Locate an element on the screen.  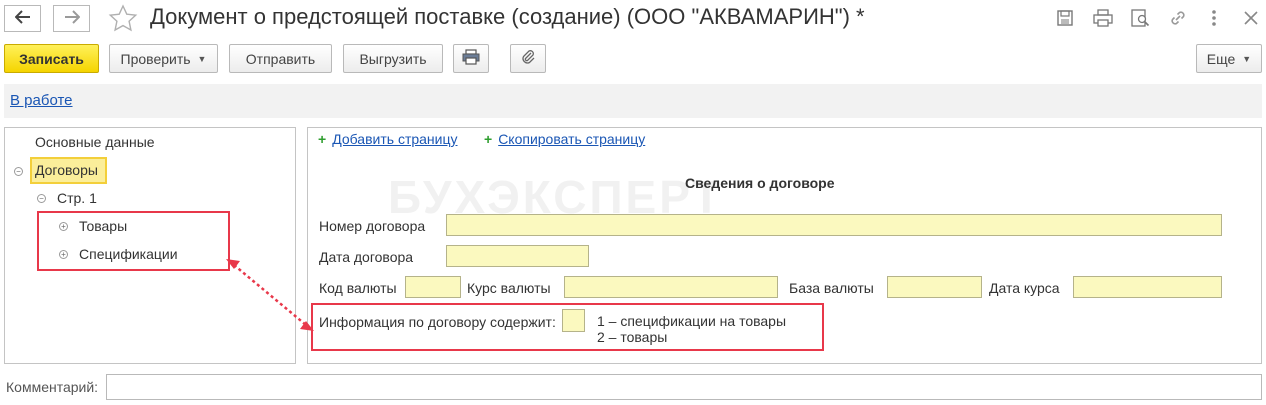
more-button: Еще ▼ is located at coordinates (1229, 58).